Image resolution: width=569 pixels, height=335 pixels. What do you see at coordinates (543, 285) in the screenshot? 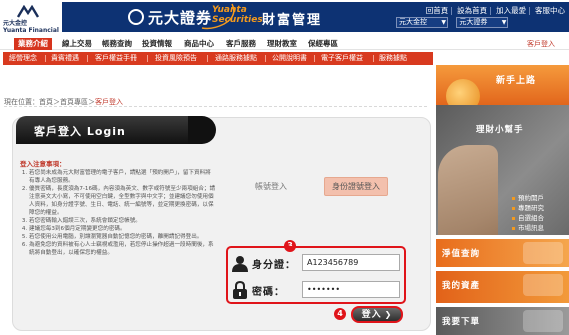
I see `asset-thumbnail-icon` at bounding box center [543, 285].